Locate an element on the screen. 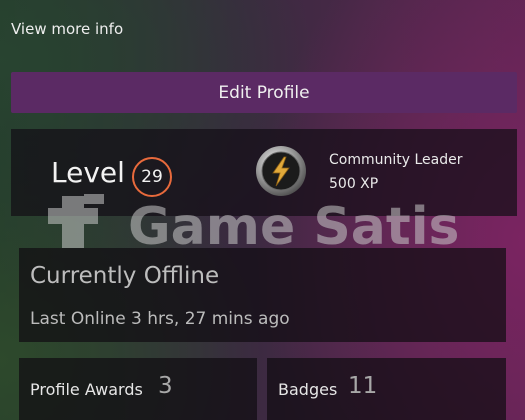  last-online-text: Last Online 3 hrs, 27 mins ago is located at coordinates (160, 319).